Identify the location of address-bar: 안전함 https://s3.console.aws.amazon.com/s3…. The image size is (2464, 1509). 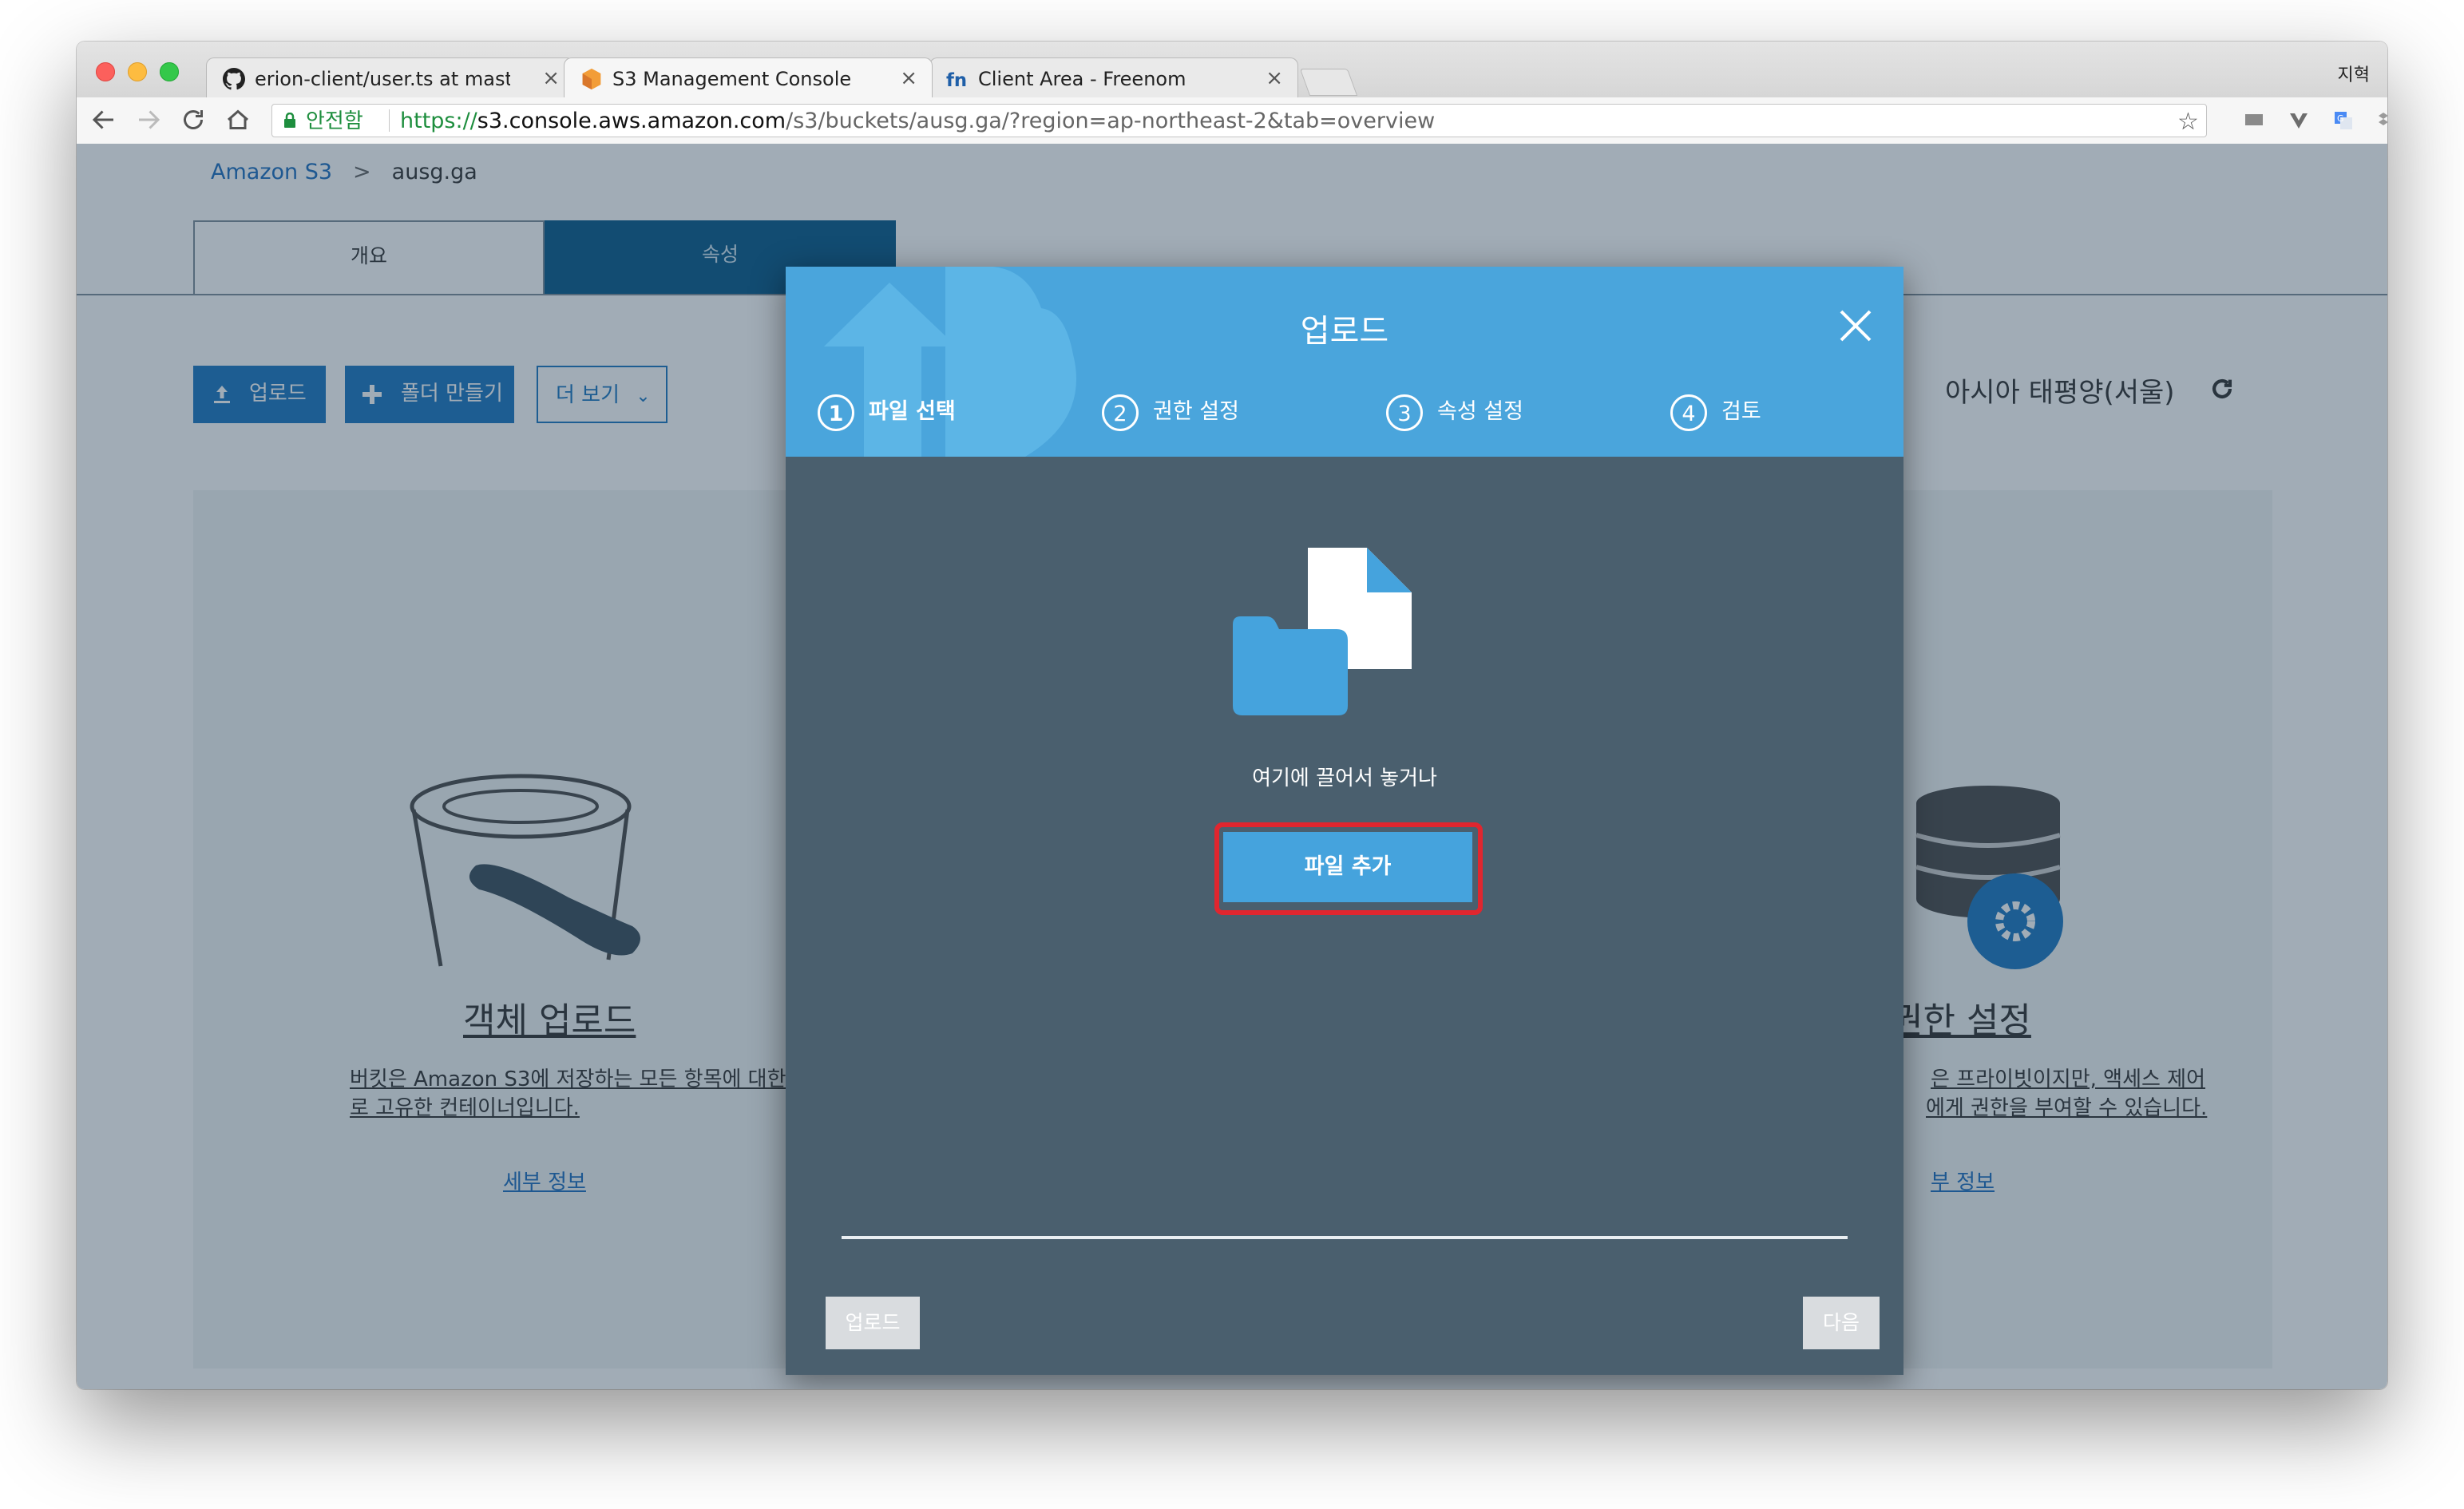
(1239, 120).